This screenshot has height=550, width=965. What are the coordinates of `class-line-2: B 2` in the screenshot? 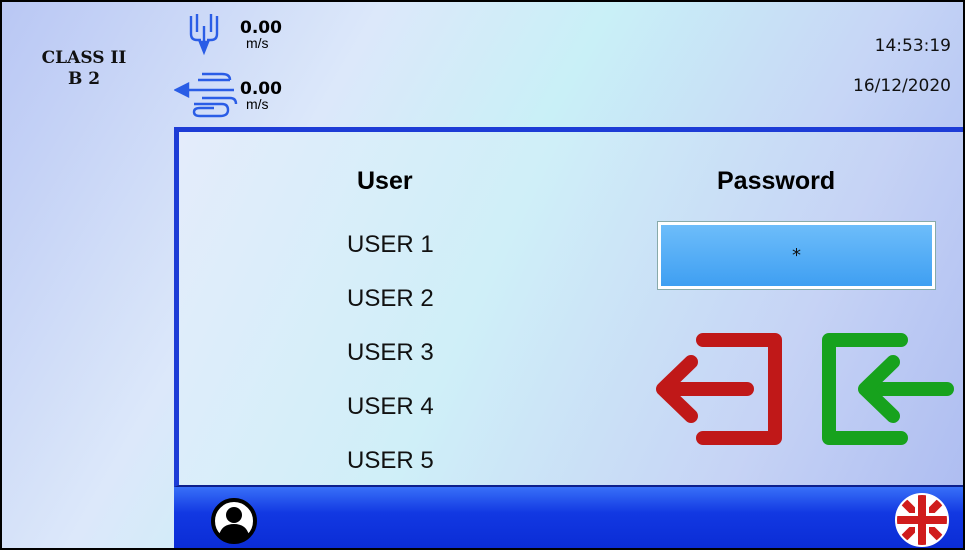 It's located at (84, 79).